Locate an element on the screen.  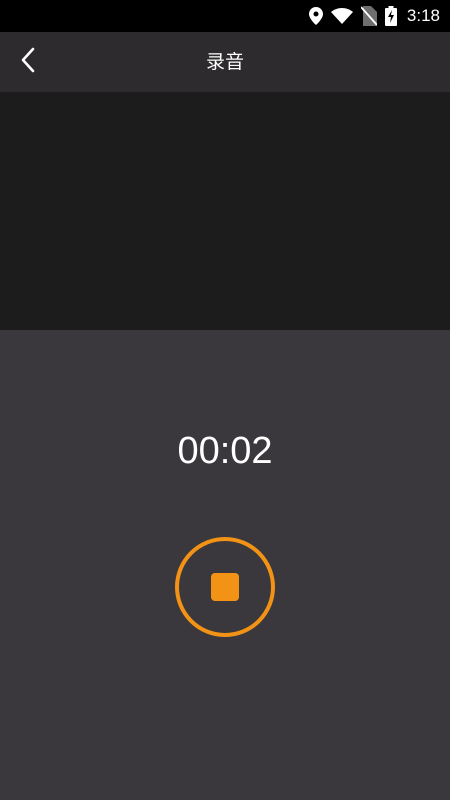
page-title: 录音 is located at coordinates (224, 62).